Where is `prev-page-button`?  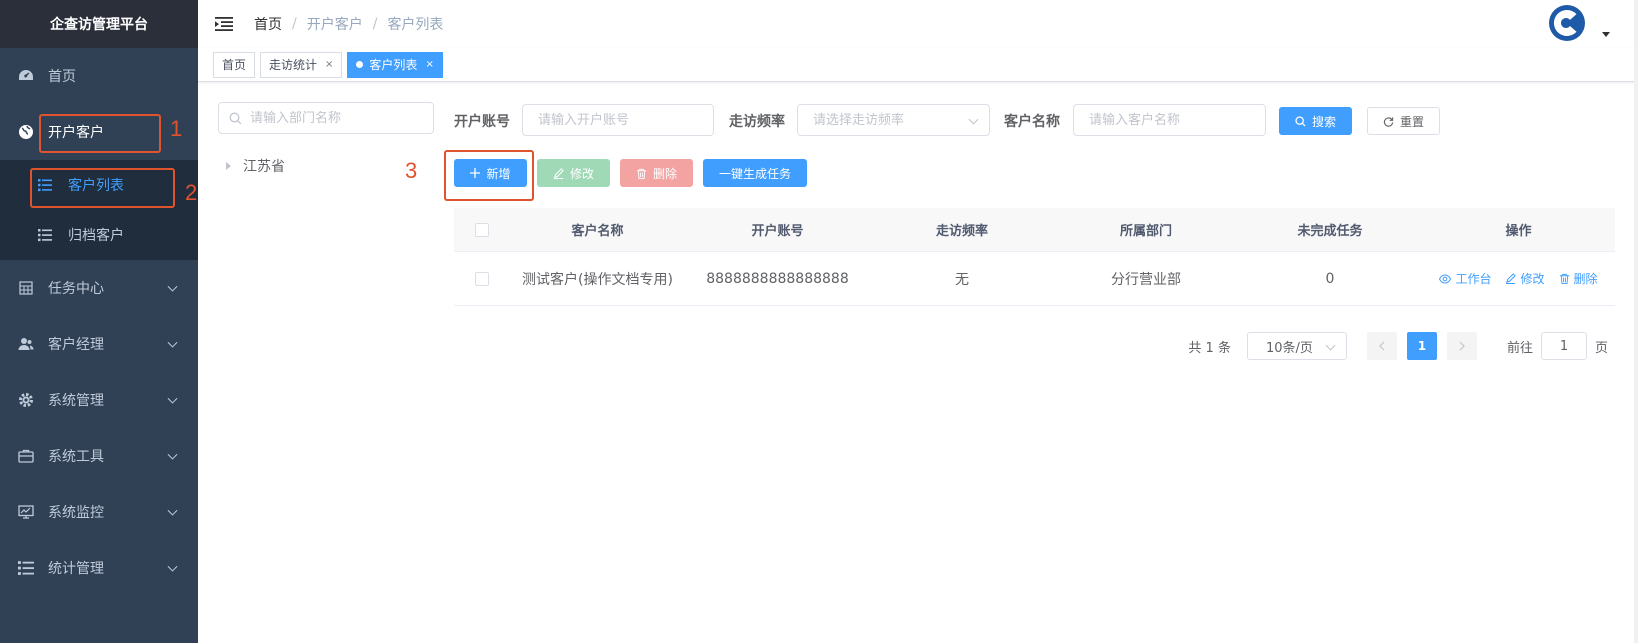
prev-page-button is located at coordinates (1381, 346).